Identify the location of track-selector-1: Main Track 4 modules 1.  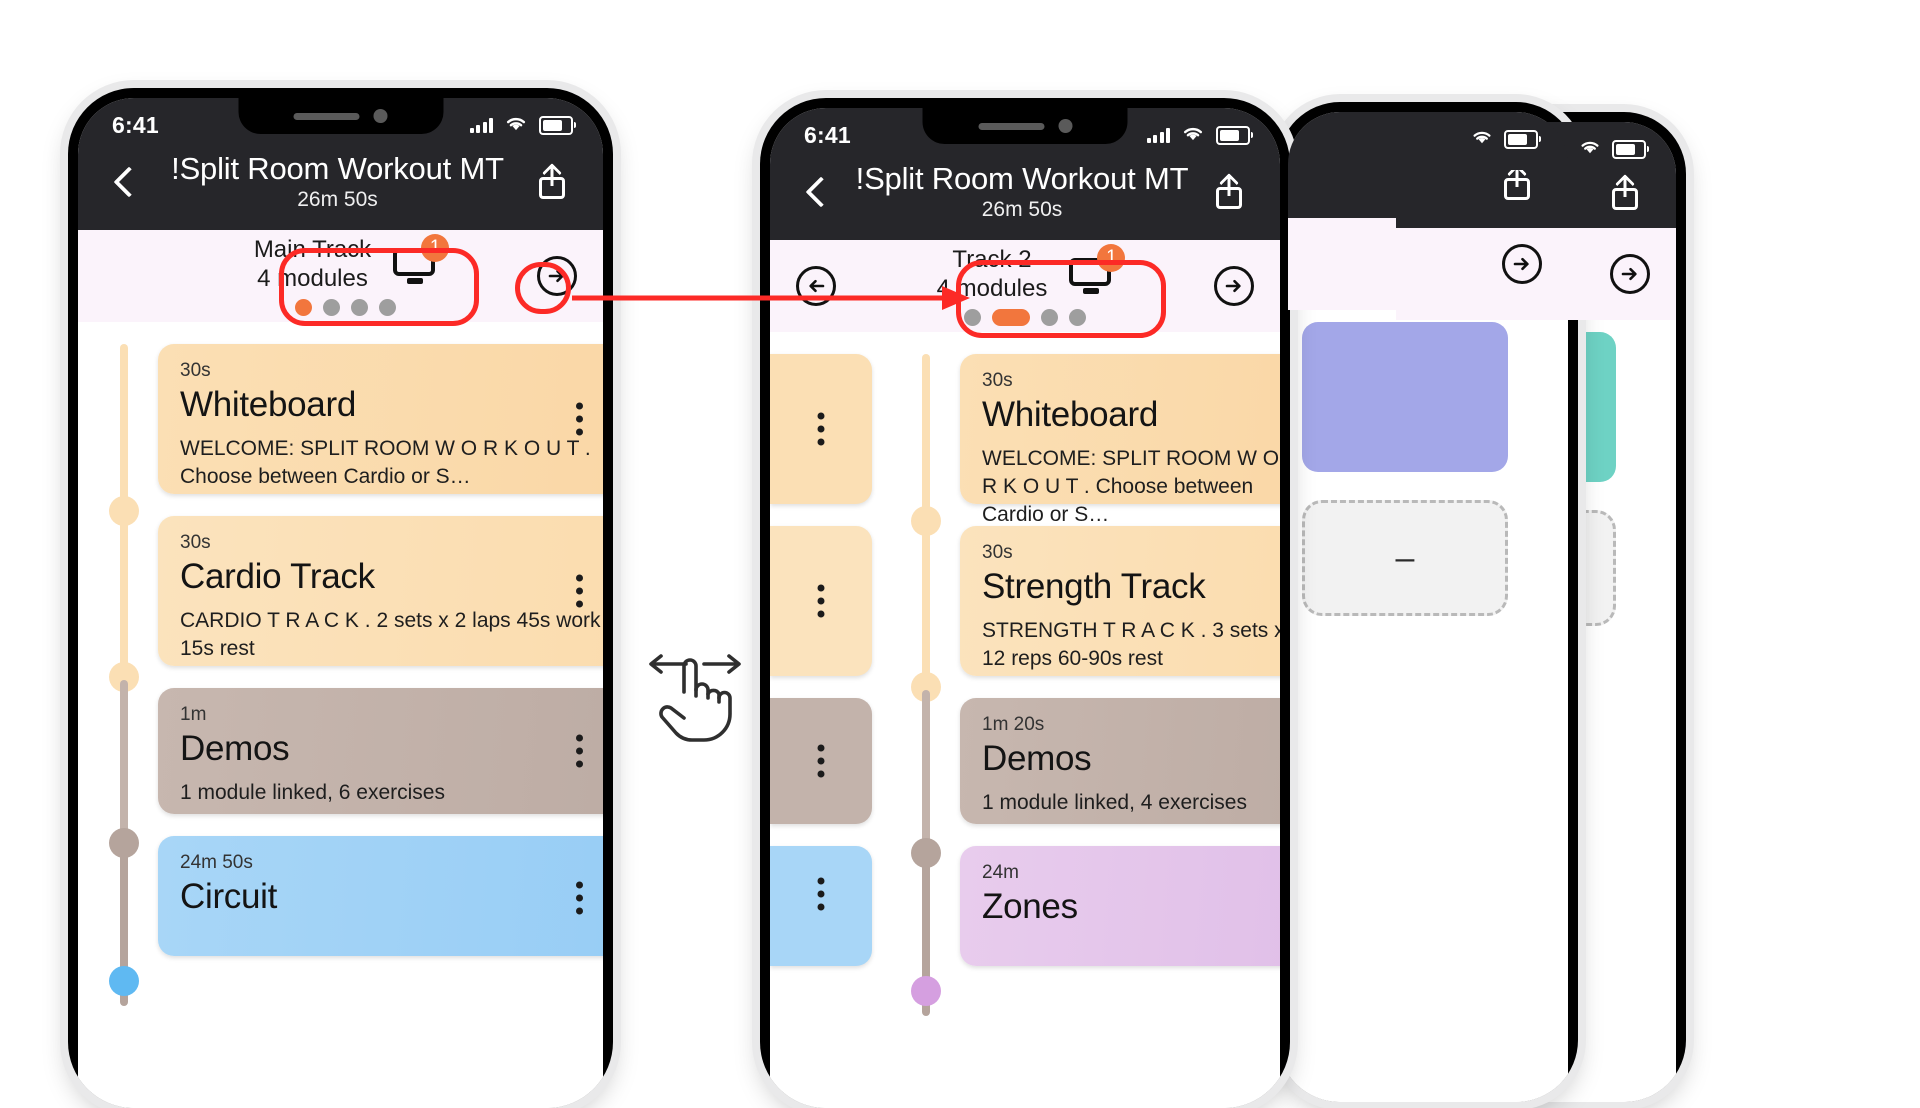
(345, 275).